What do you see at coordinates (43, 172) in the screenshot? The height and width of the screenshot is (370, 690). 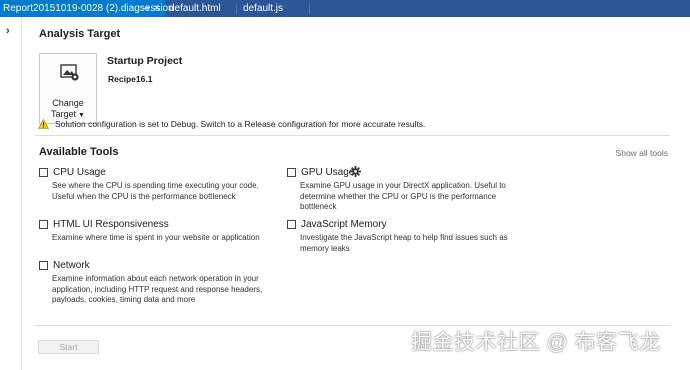 I see `cpu-usage-checkbox` at bounding box center [43, 172].